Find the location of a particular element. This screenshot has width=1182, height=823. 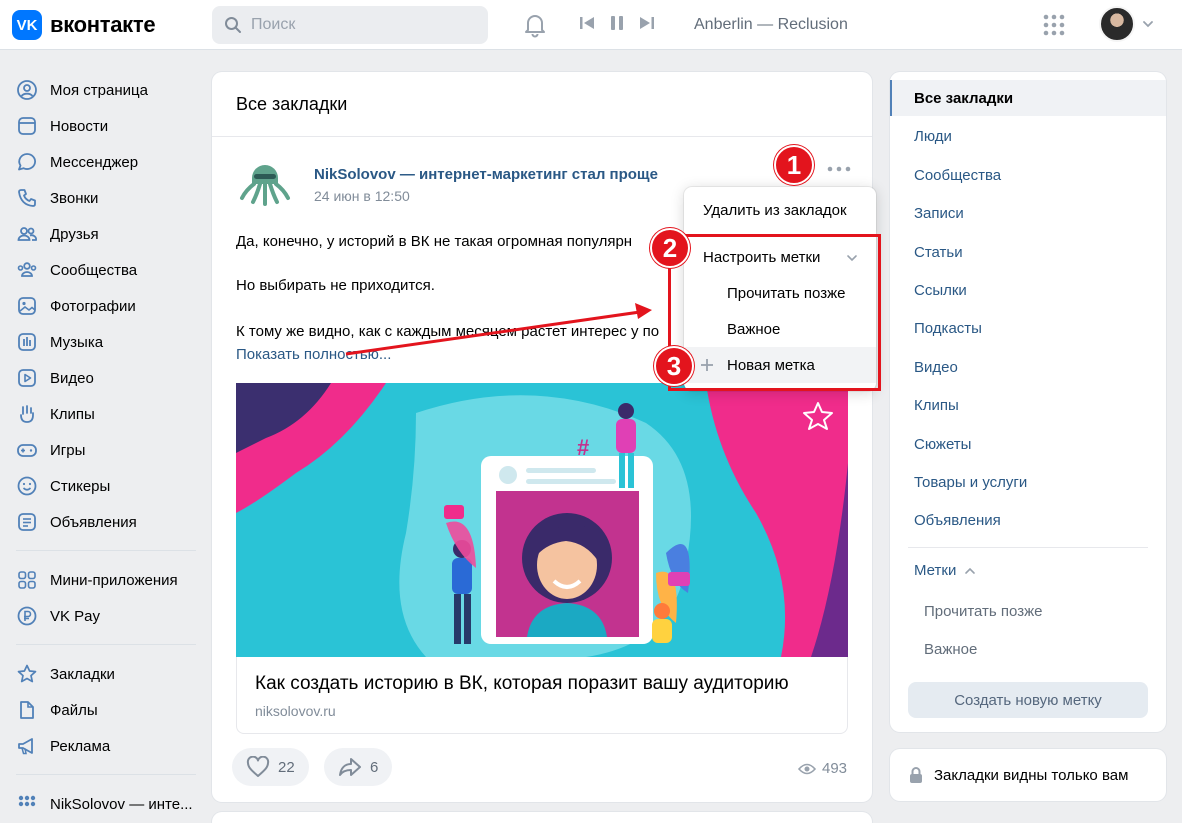

post-author-avatar is located at coordinates (265, 183).